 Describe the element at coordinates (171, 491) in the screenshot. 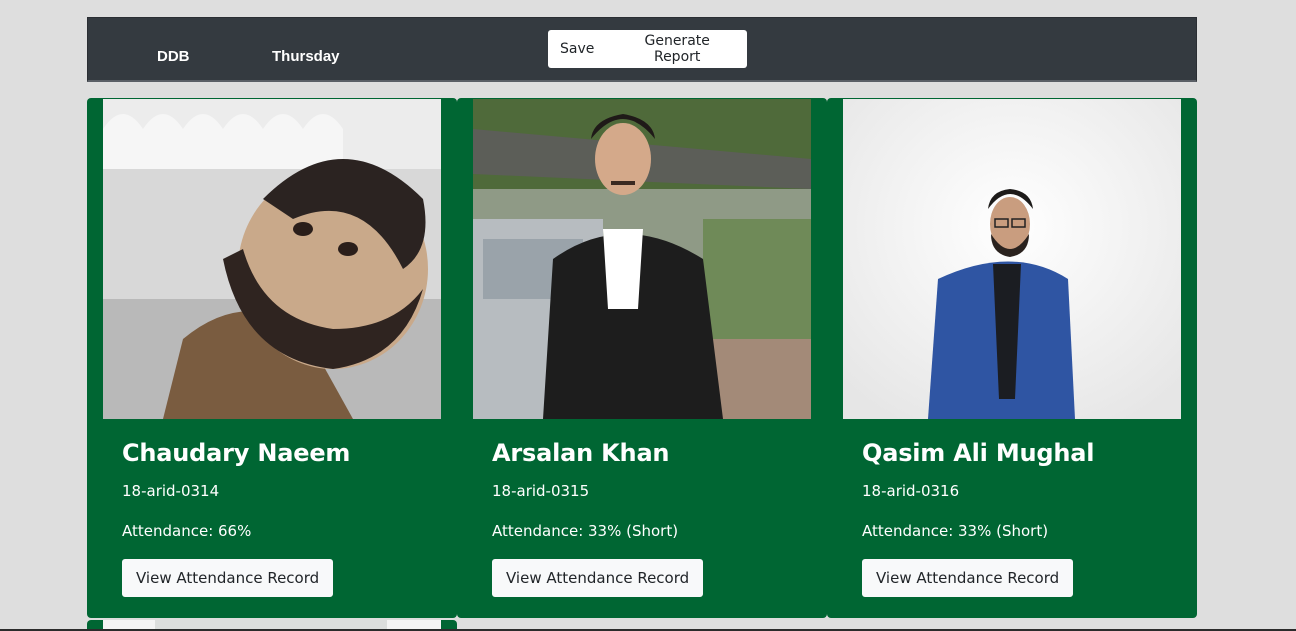

I see `student-roll-number: 18-arid-0314` at that location.